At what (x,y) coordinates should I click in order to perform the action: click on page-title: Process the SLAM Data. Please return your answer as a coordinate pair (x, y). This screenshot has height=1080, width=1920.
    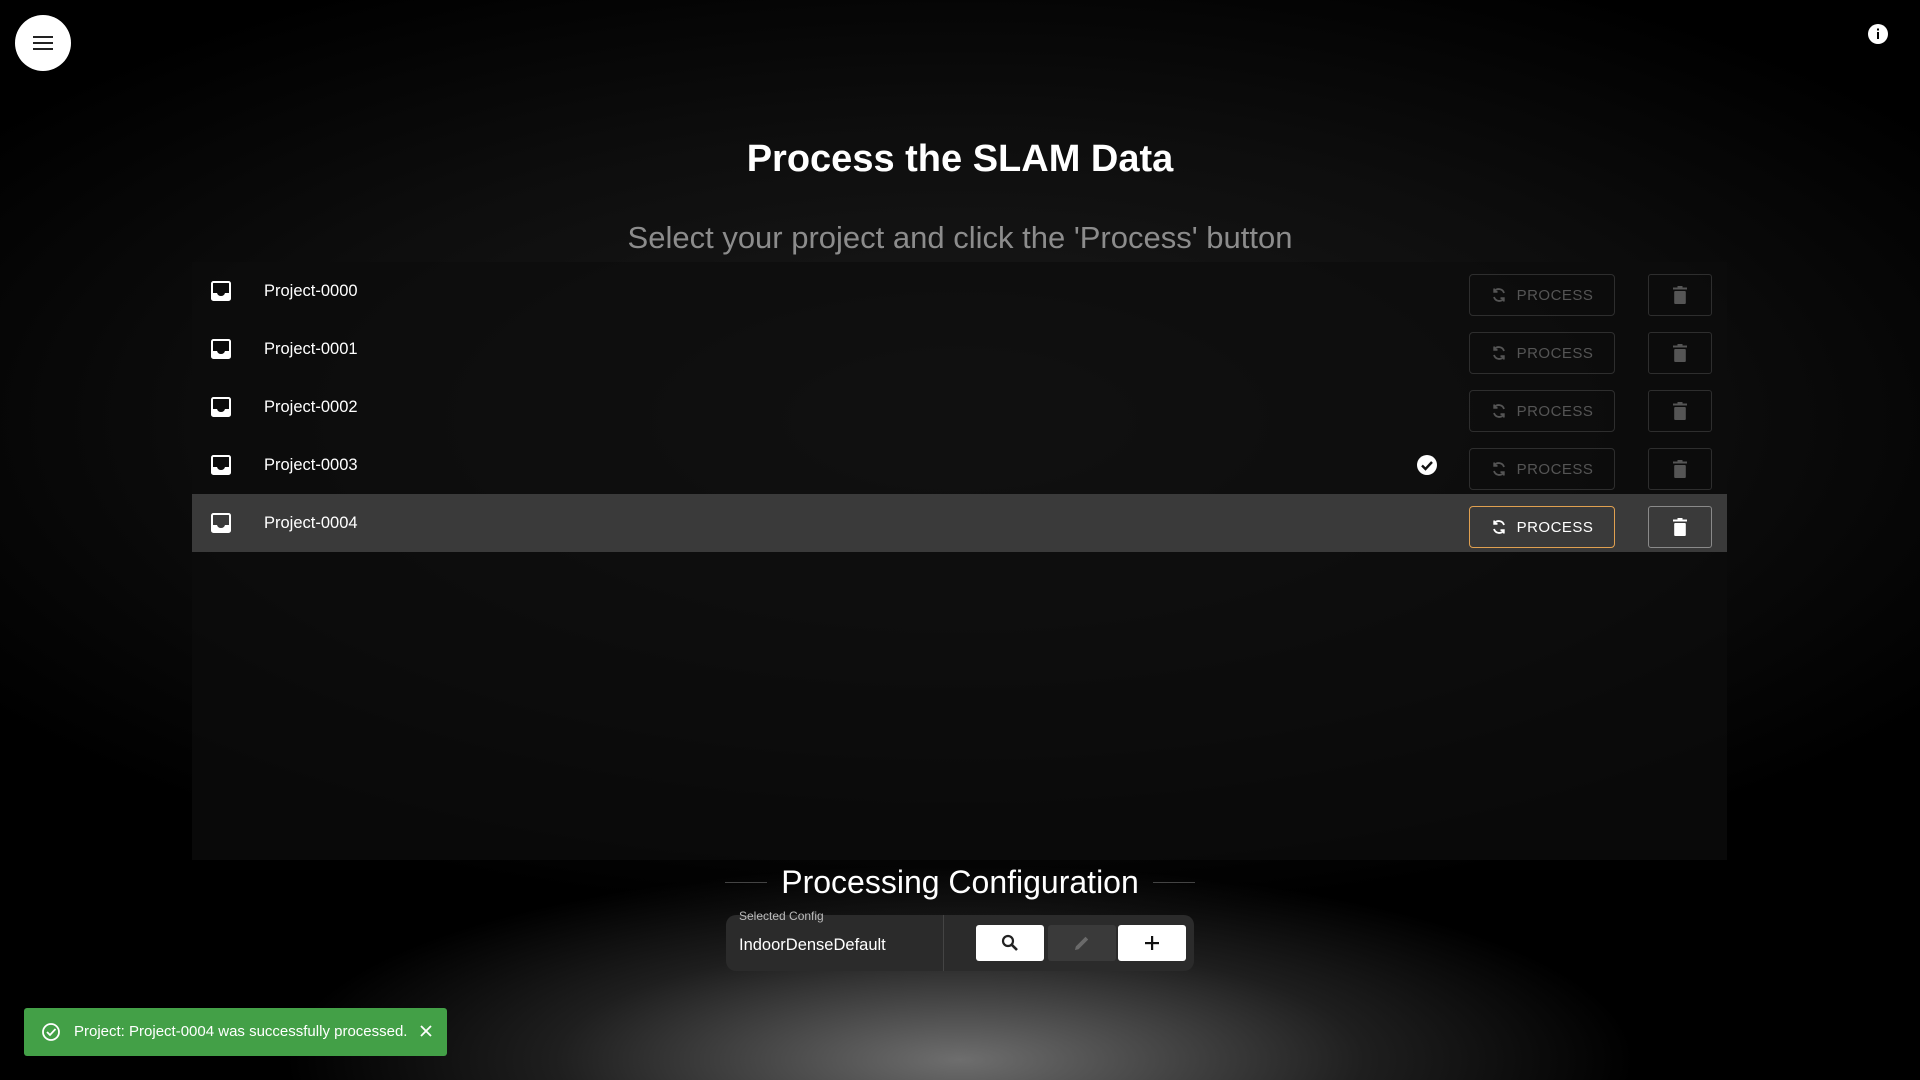
    Looking at the image, I should click on (960, 159).